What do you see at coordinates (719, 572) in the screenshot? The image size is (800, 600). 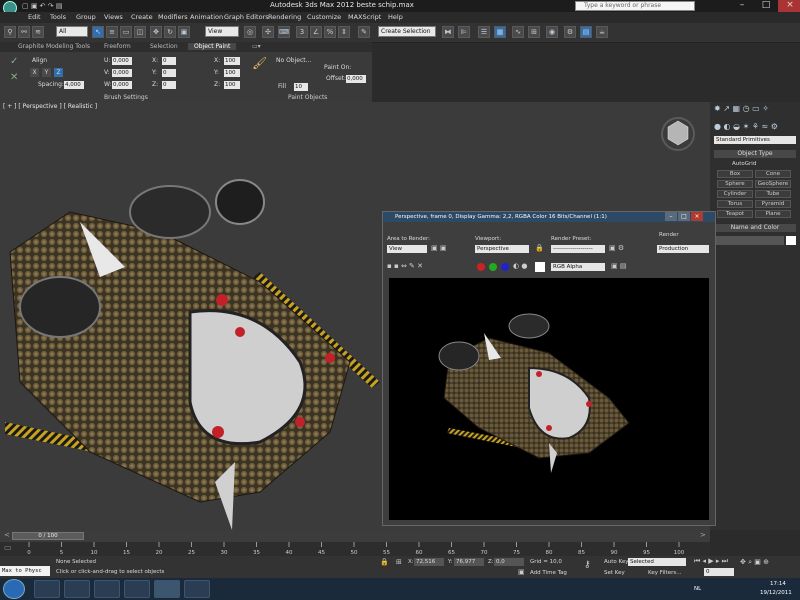 I see `current-frame-input: 0` at bounding box center [719, 572].